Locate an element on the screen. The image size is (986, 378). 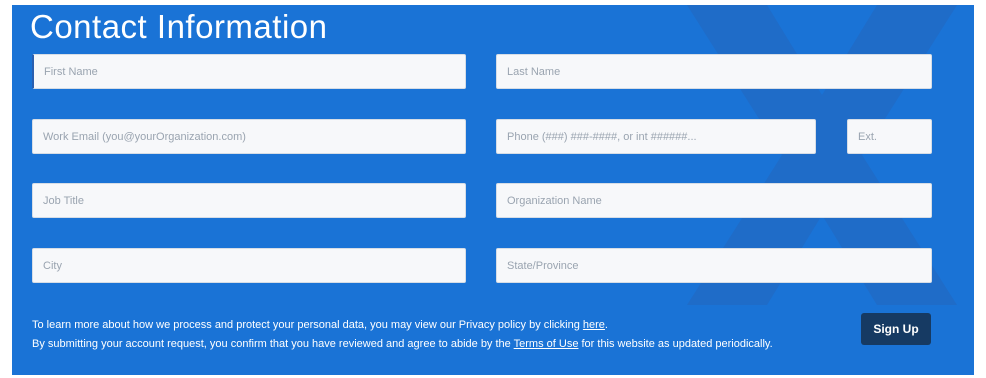
terms-of-use-link: Terms of Use is located at coordinates (546, 344).